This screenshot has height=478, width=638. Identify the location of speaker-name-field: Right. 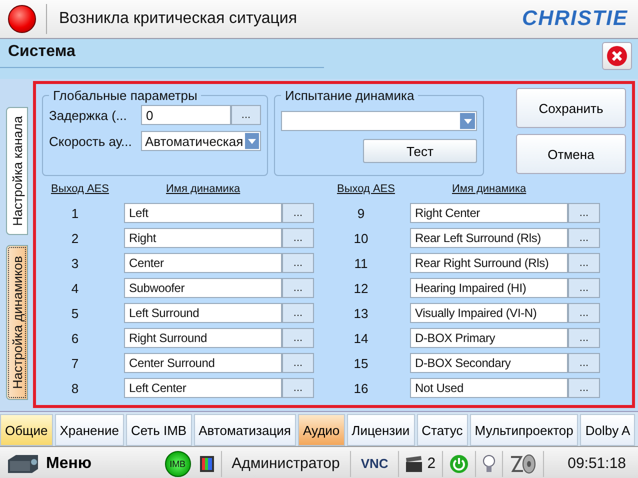
(203, 238).